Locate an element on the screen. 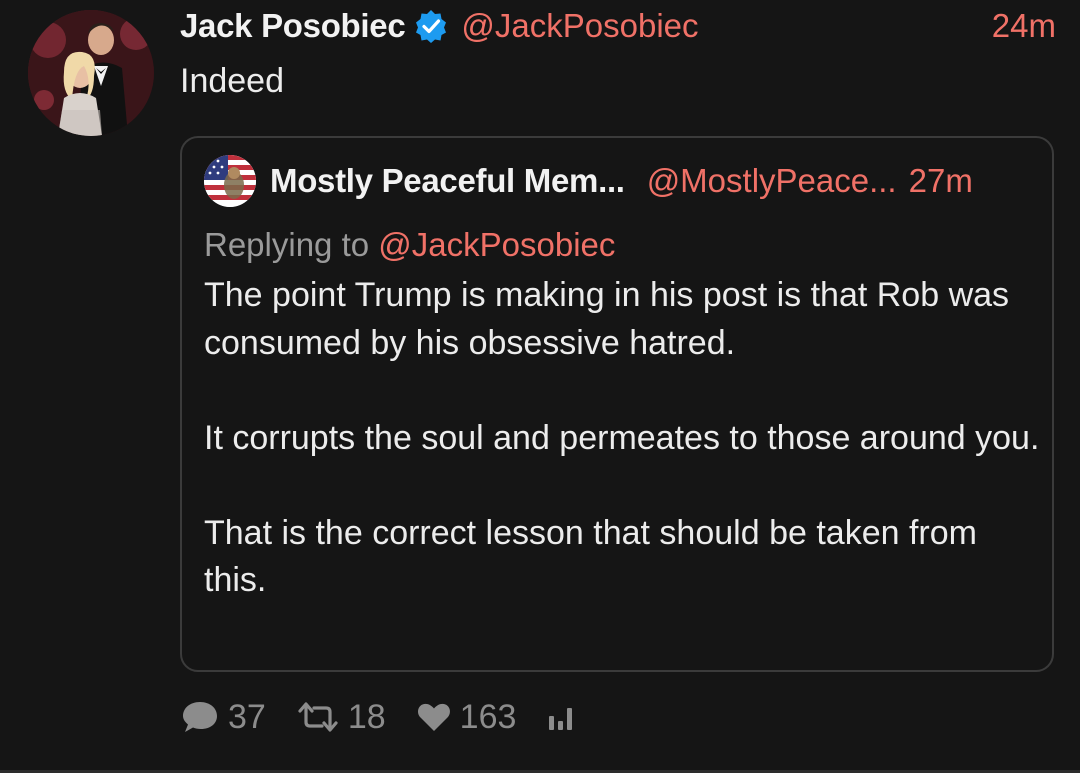 The image size is (1080, 773). repost-count: 18 is located at coordinates (366, 716).